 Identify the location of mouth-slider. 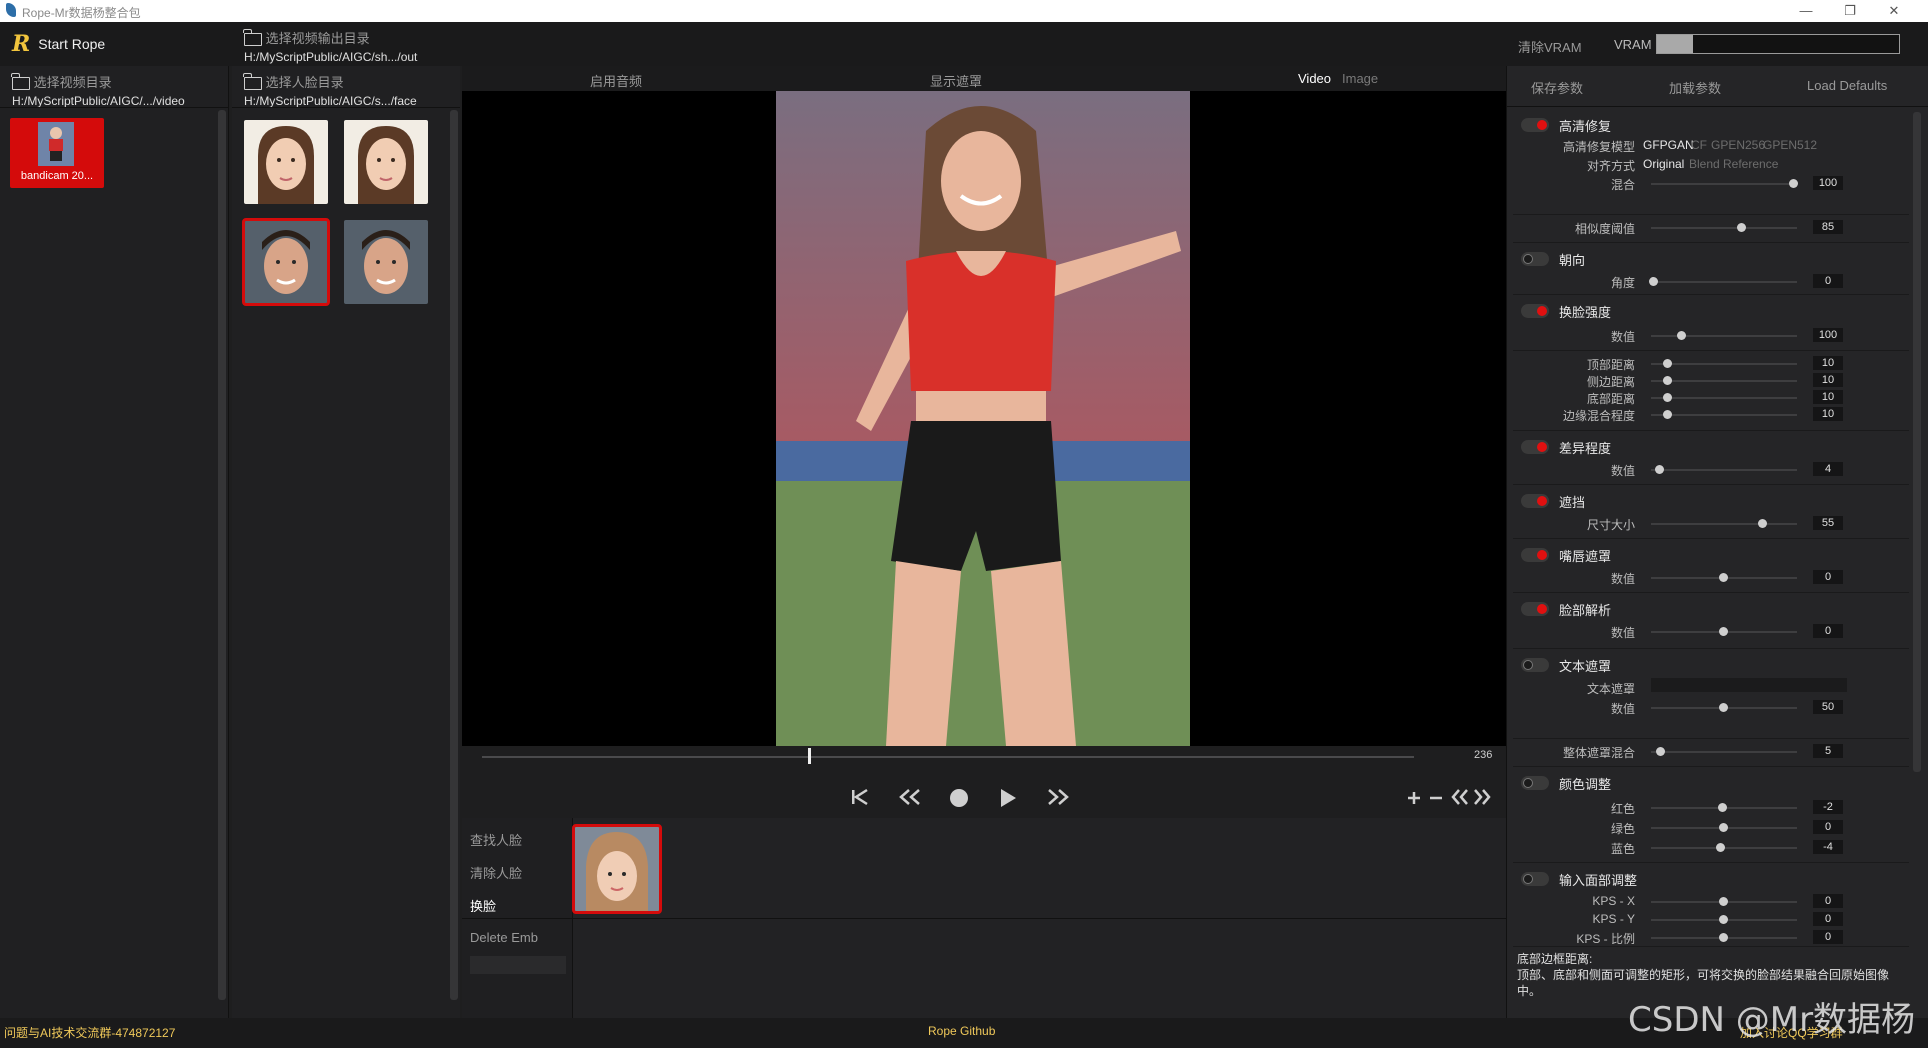
(1724, 577).